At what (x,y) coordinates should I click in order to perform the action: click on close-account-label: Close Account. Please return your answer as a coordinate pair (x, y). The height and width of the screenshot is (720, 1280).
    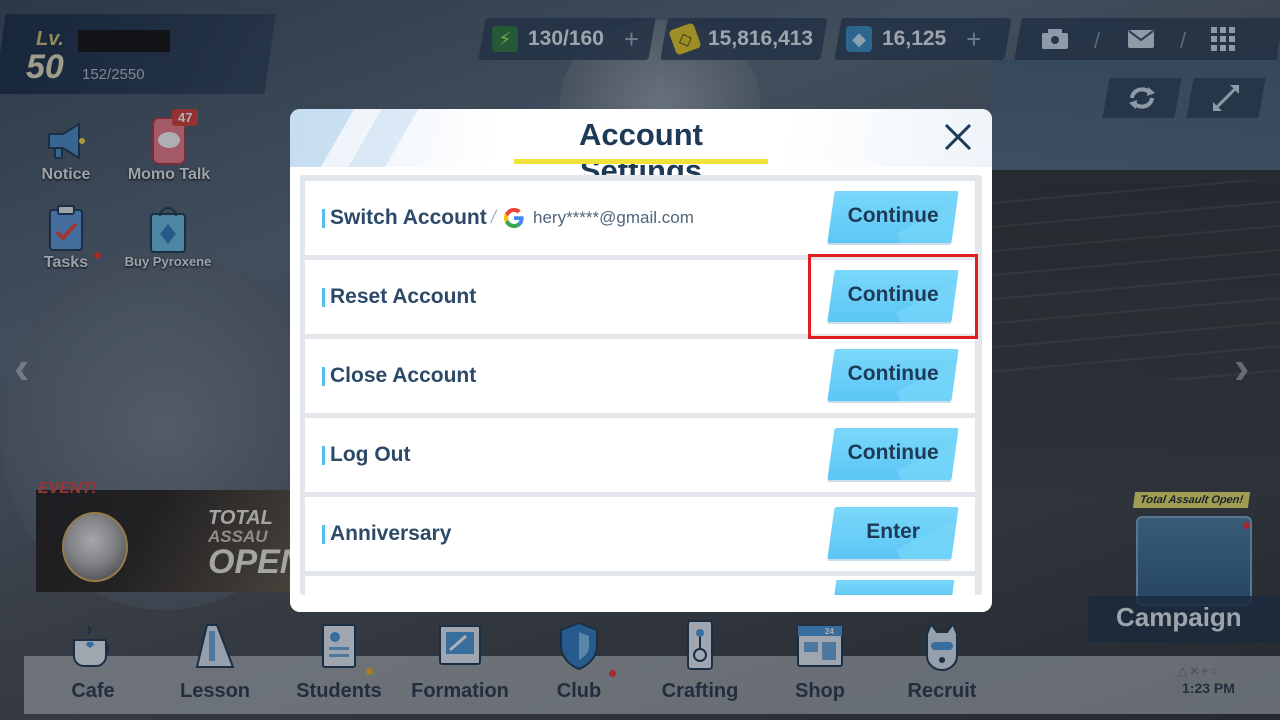
    Looking at the image, I should click on (403, 375).